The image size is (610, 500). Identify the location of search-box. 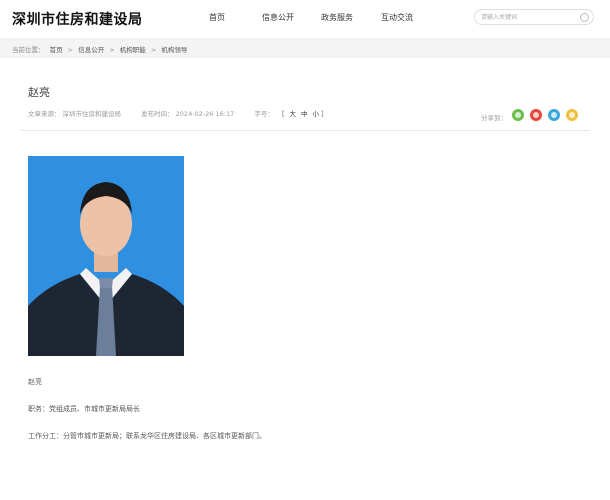
(534, 17).